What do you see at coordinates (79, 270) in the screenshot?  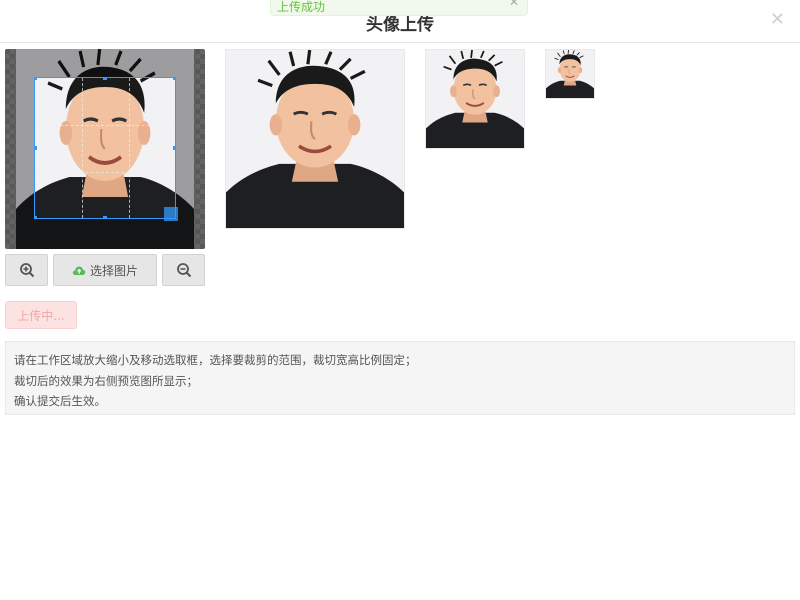 I see `cloud-upload-icon` at bounding box center [79, 270].